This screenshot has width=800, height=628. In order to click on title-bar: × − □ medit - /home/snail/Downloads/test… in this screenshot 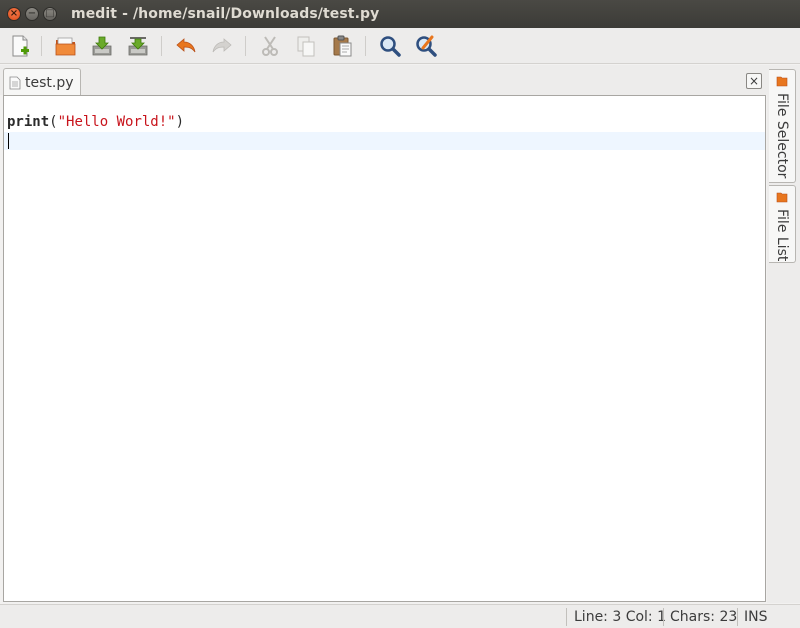, I will do `click(400, 14)`.